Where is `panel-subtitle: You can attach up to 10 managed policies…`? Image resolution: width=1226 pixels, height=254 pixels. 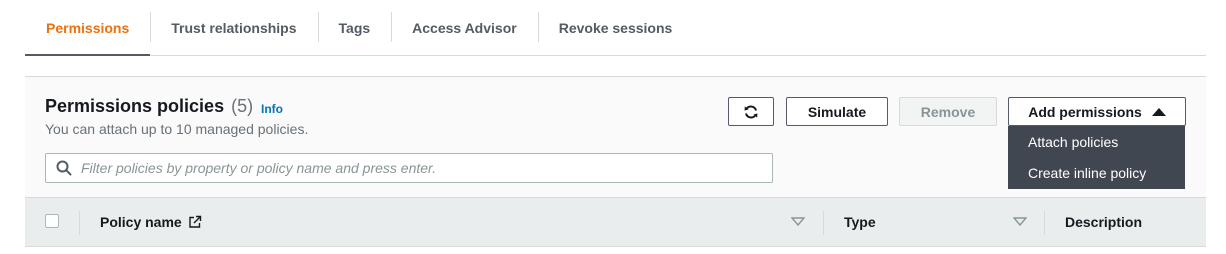 panel-subtitle: You can attach up to 10 managed policies… is located at coordinates (177, 129).